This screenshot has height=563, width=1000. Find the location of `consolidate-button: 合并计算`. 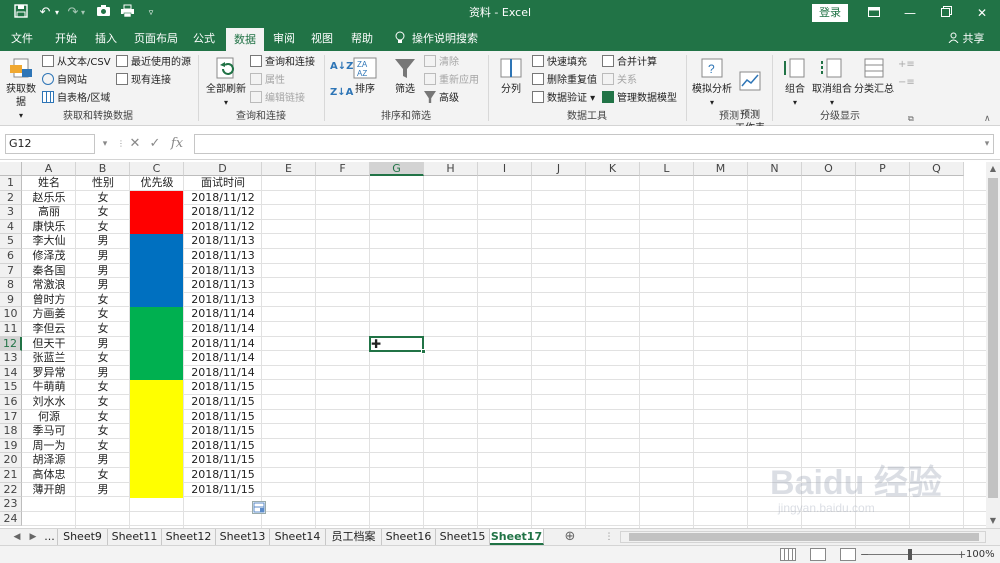

consolidate-button: 合并计算 is located at coordinates (629, 63).